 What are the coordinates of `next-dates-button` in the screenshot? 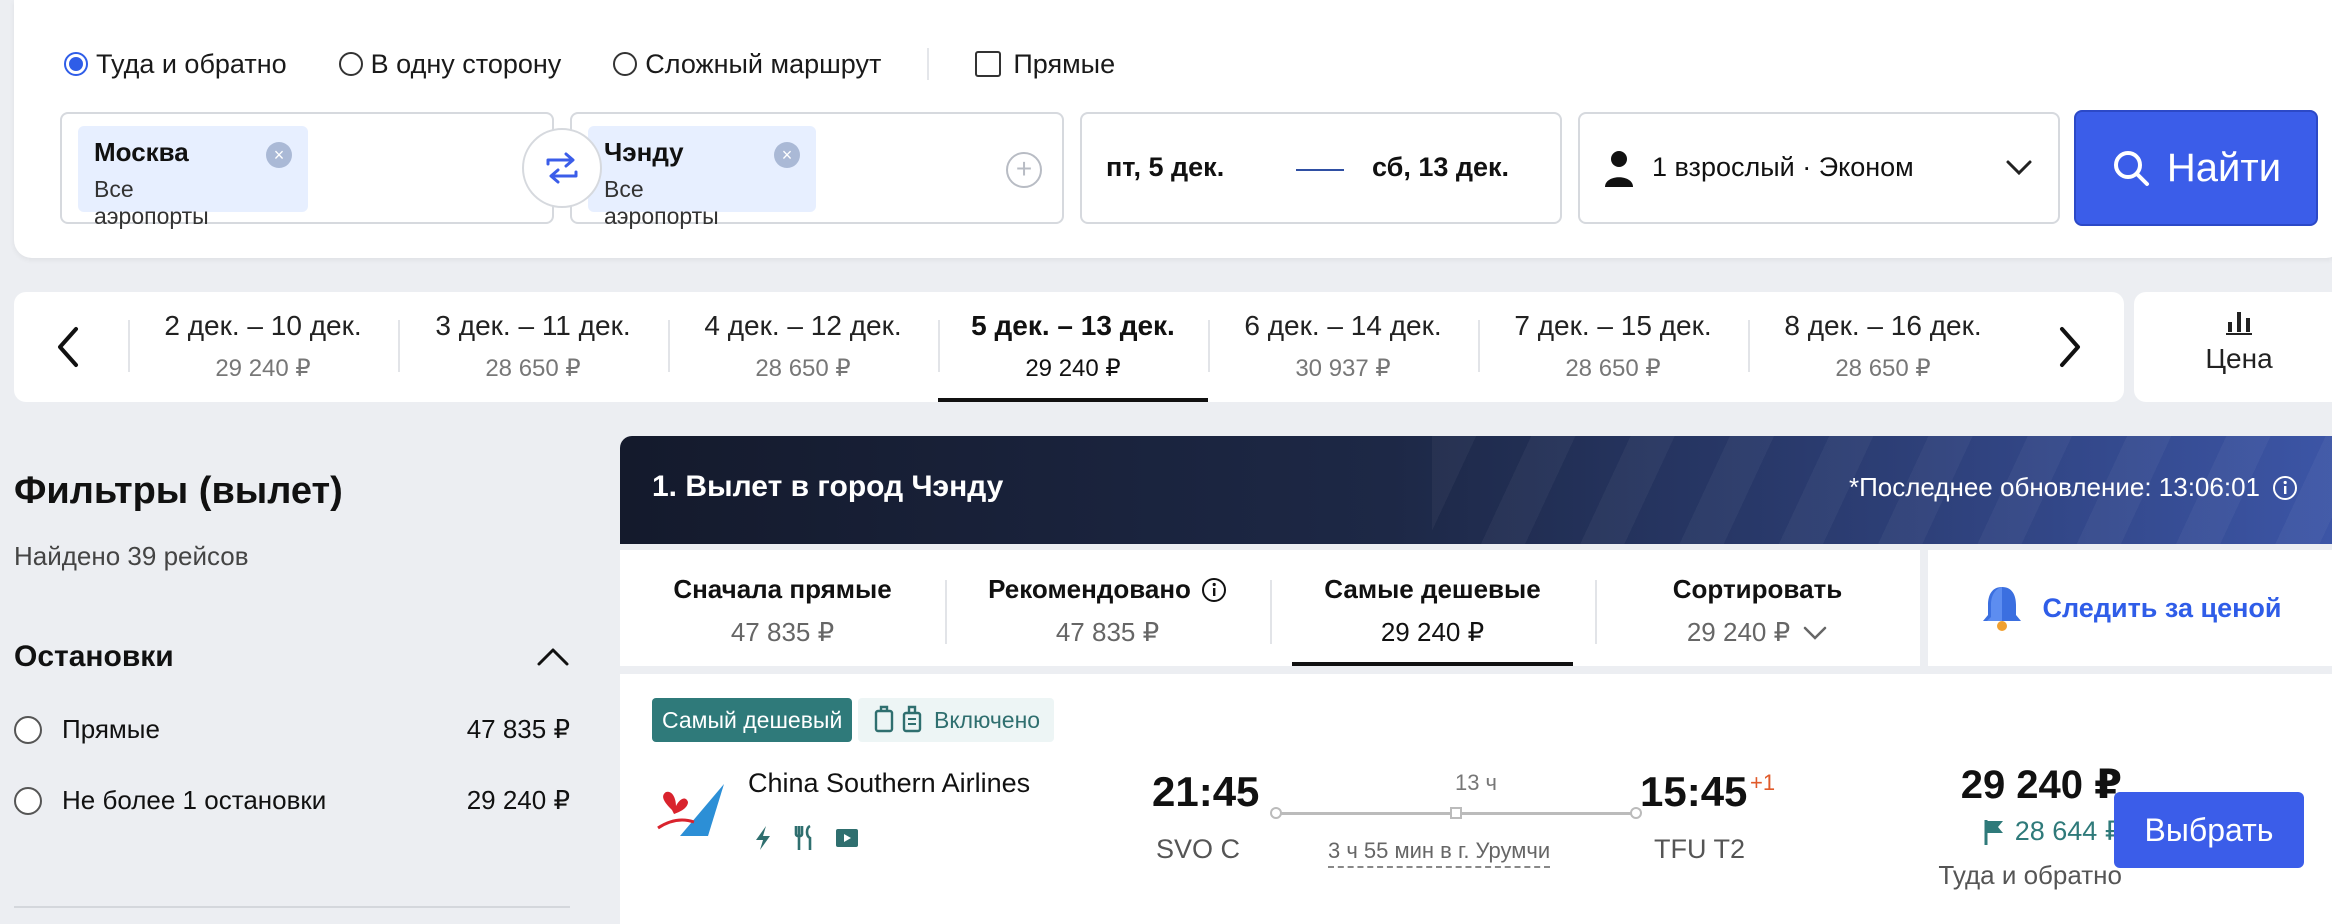 It's located at (2070, 347).